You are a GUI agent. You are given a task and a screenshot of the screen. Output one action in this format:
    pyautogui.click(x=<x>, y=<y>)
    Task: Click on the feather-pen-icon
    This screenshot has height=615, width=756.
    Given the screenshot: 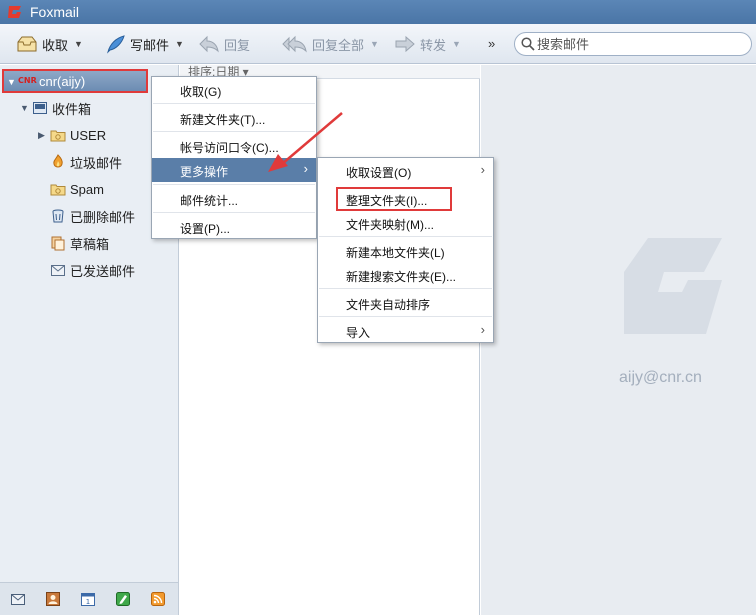 What is the action you would take?
    pyautogui.click(x=116, y=44)
    